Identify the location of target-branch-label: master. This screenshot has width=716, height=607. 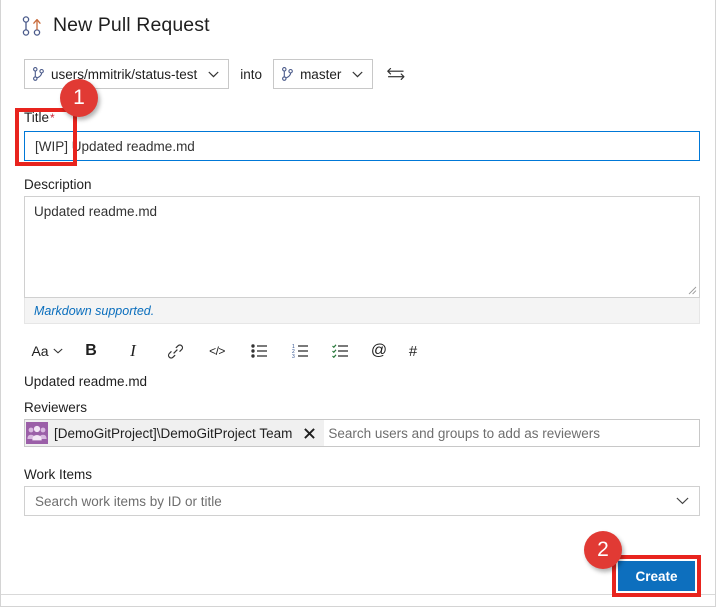
(321, 74).